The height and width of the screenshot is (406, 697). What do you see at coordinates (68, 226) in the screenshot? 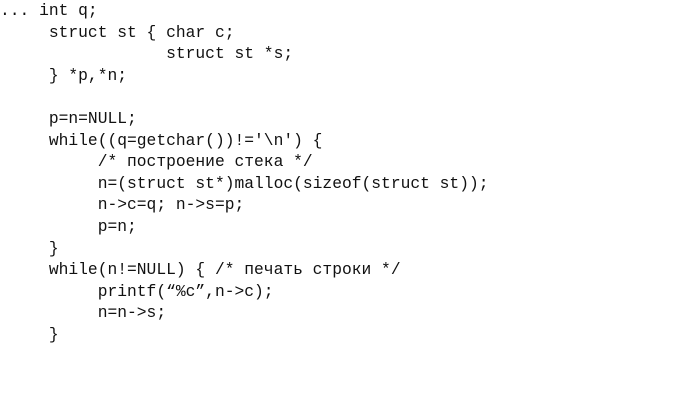
I see `code-line-11: p=n;` at bounding box center [68, 226].